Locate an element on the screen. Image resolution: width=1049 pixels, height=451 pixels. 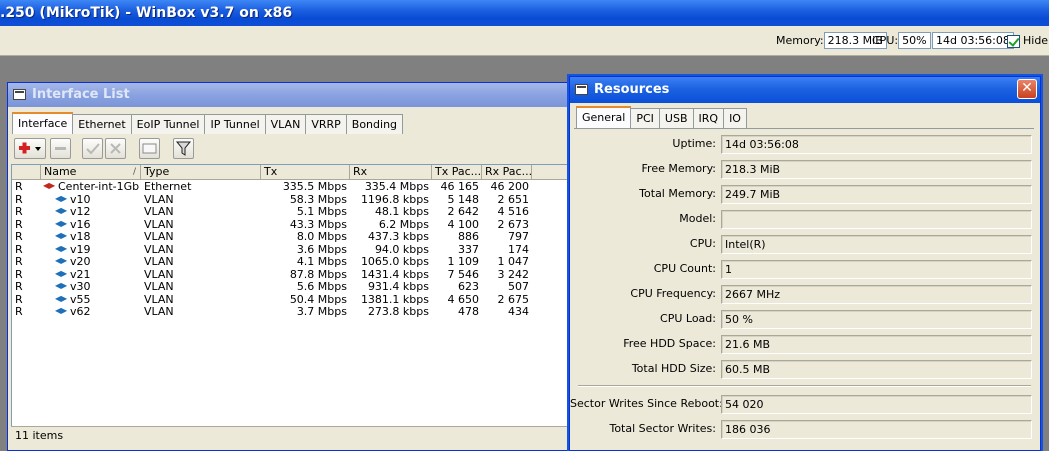
column-type: Type is located at coordinates (201, 172).